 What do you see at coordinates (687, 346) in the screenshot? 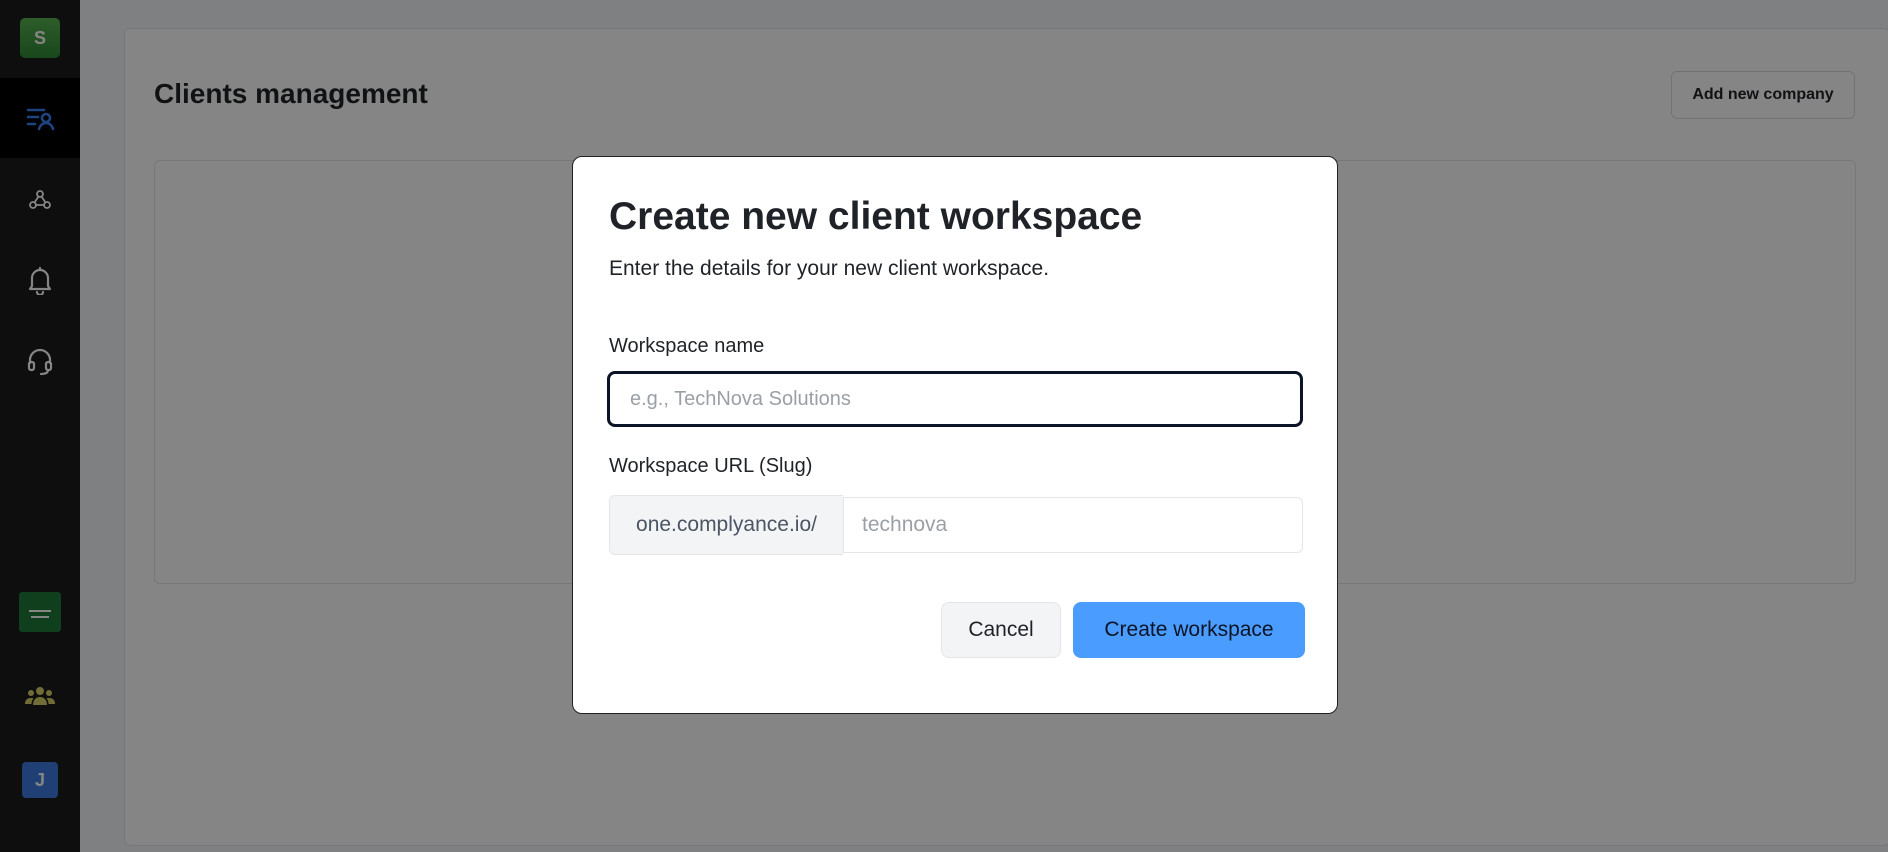
I see `workspace-name-label: Workspace name` at bounding box center [687, 346].